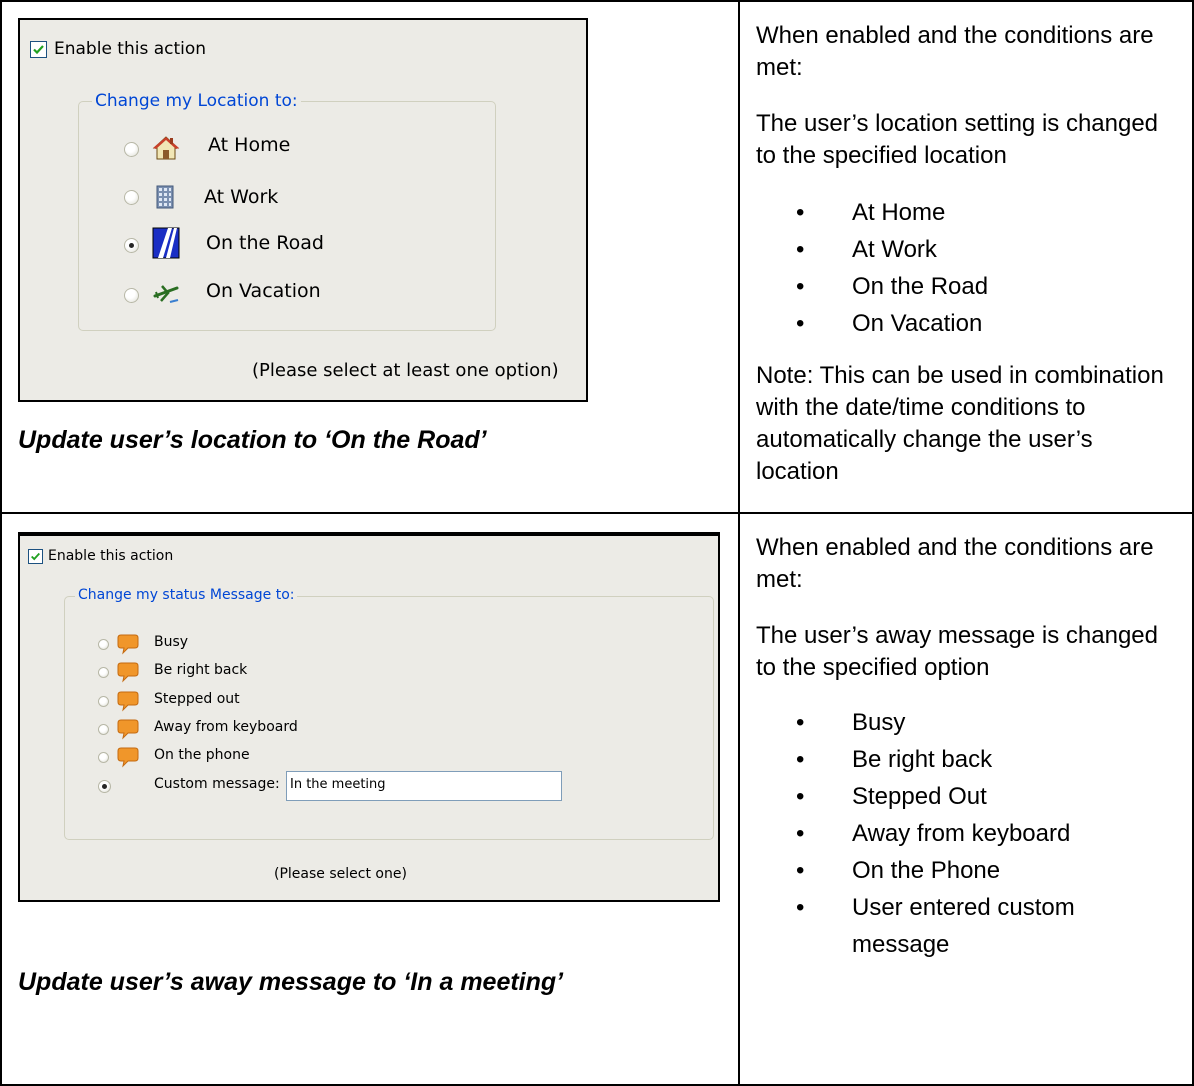  I want to click on option-label-on-vacation: On Vacation, so click(263, 291).